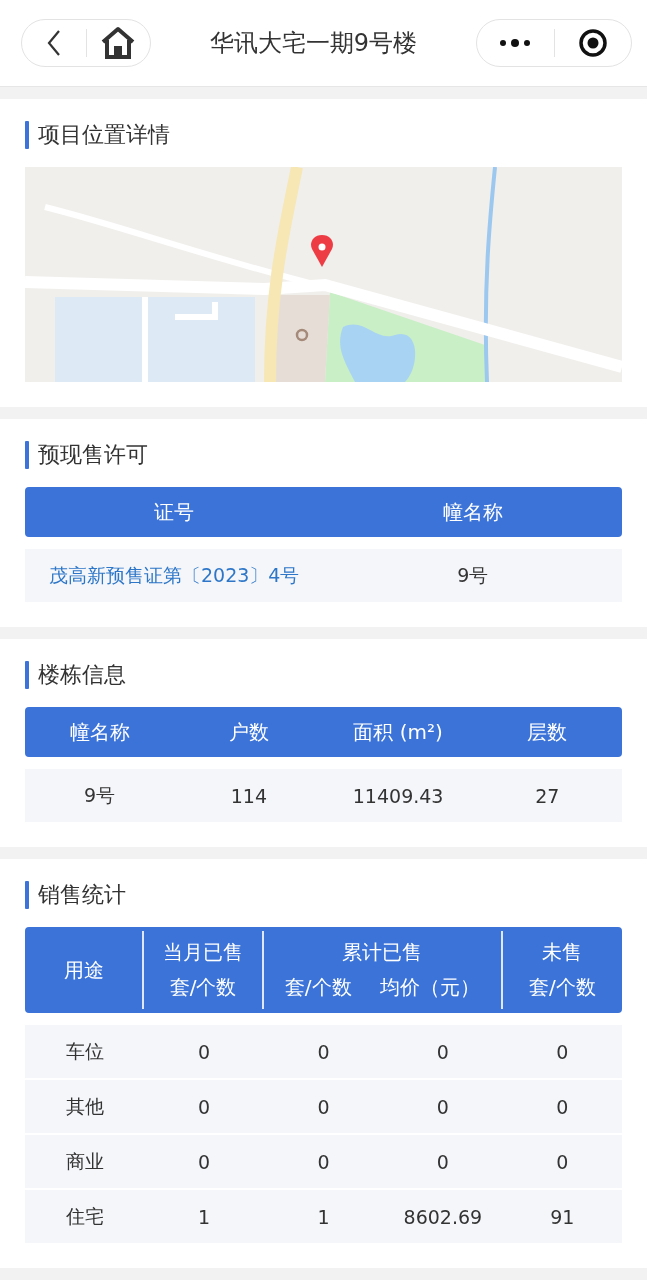  Describe the element at coordinates (84, 1215) in the screenshot. I see `table-cell: 住宅` at that location.